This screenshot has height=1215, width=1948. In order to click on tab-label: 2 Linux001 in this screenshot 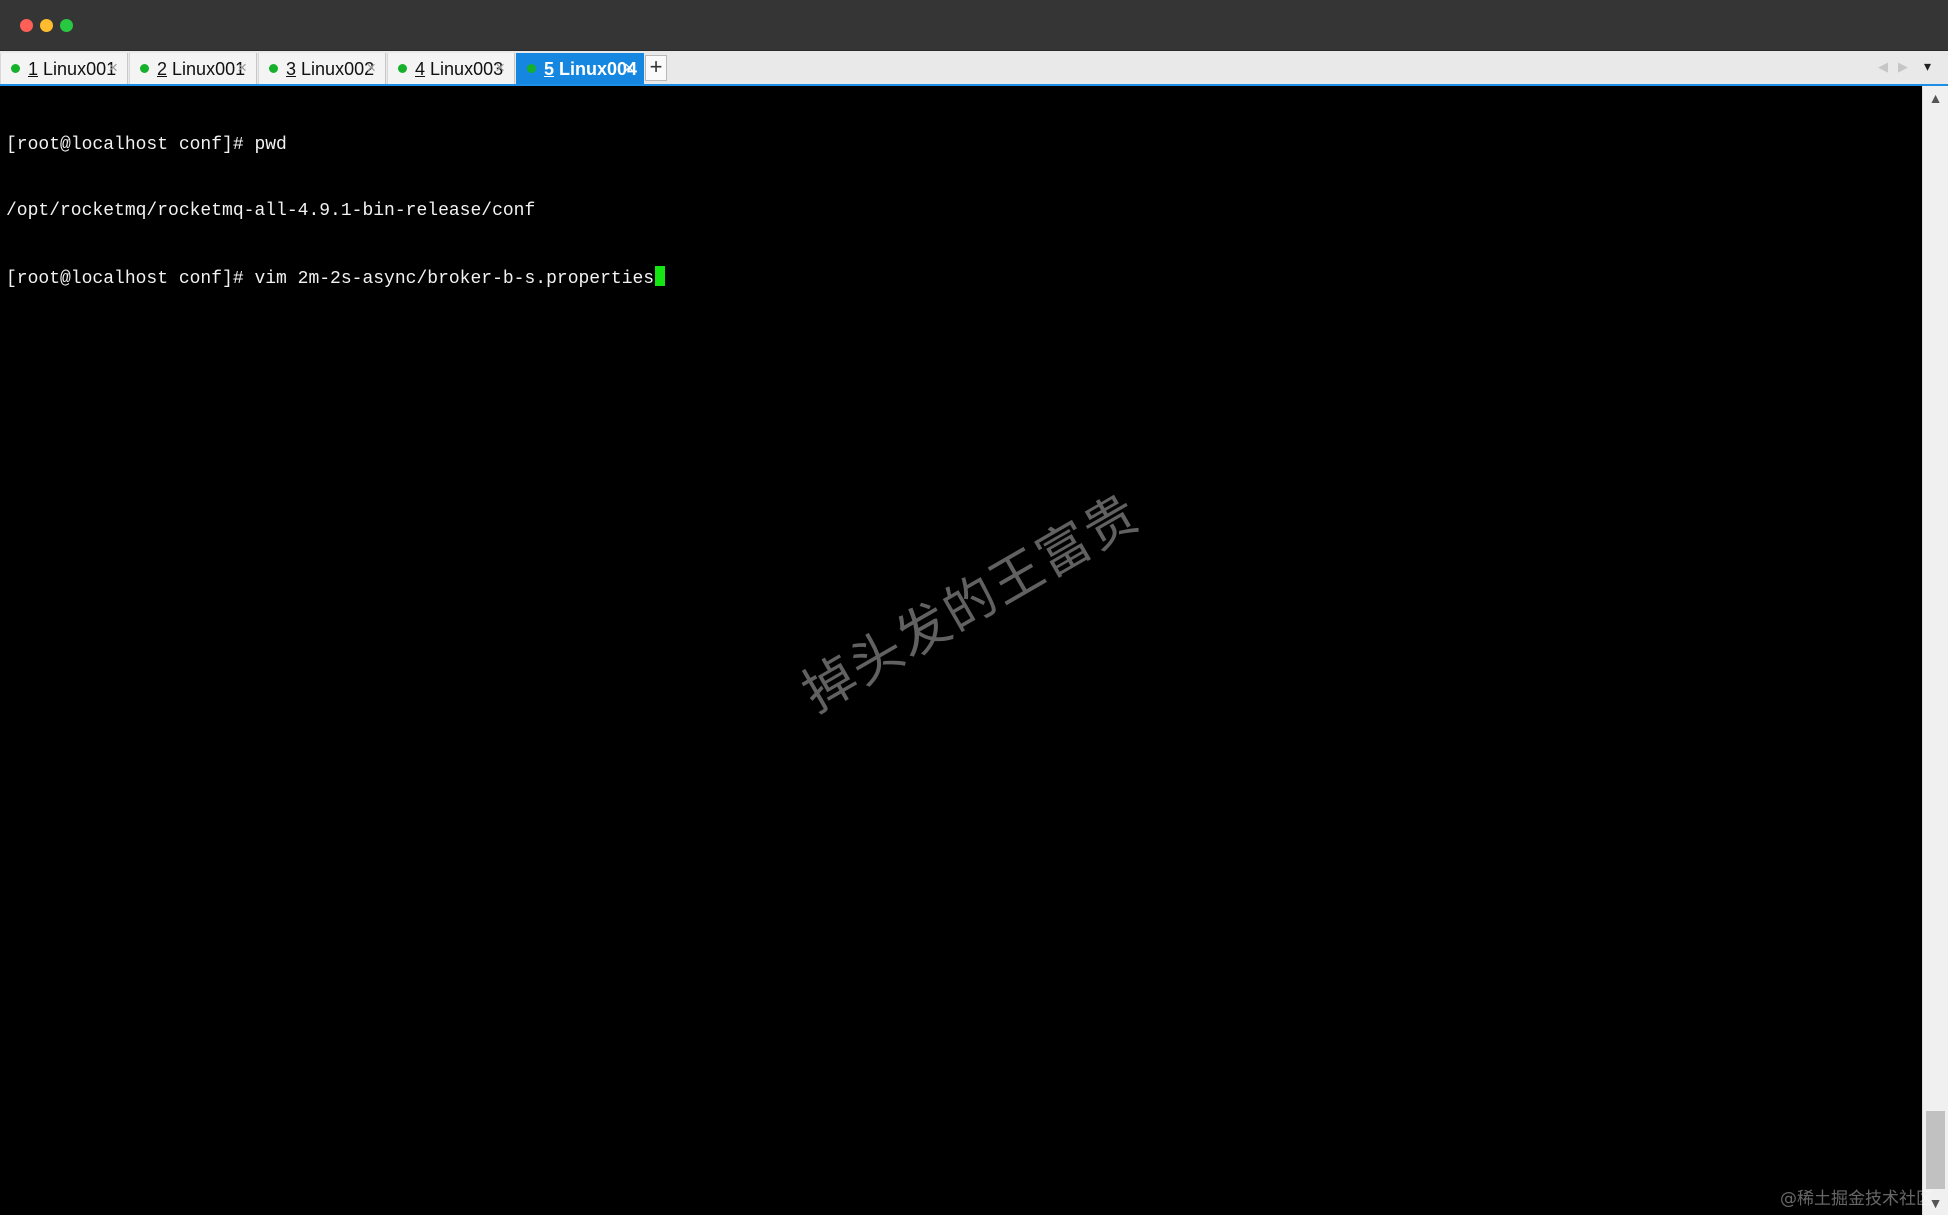, I will do `click(201, 69)`.